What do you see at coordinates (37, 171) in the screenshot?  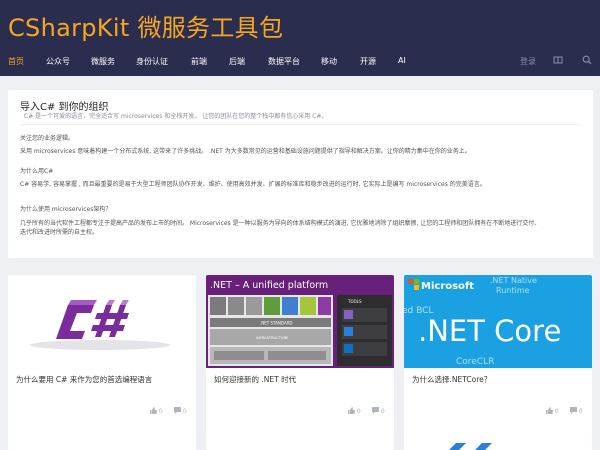 I see `section-heading: 为什么用C#` at bounding box center [37, 171].